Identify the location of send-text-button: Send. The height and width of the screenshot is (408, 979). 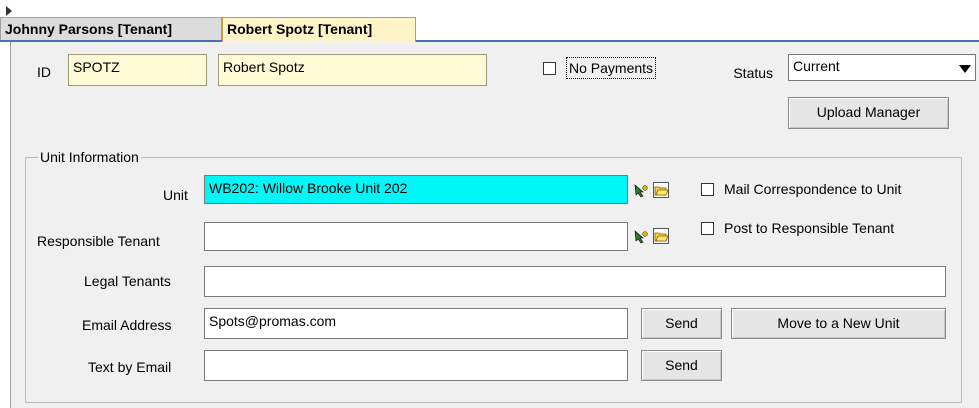
(681, 365).